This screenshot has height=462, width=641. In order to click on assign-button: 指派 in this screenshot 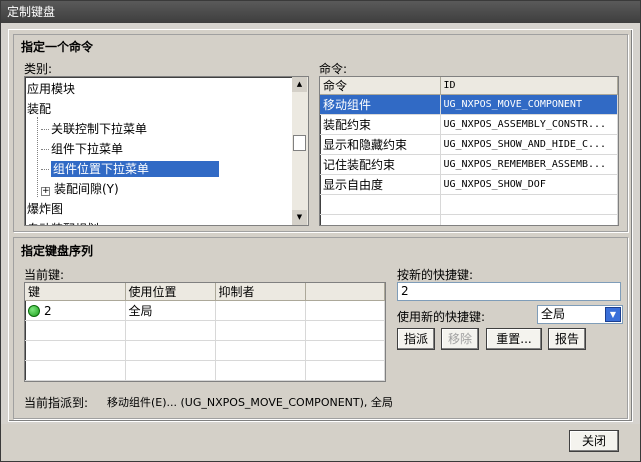, I will do `click(416, 339)`.